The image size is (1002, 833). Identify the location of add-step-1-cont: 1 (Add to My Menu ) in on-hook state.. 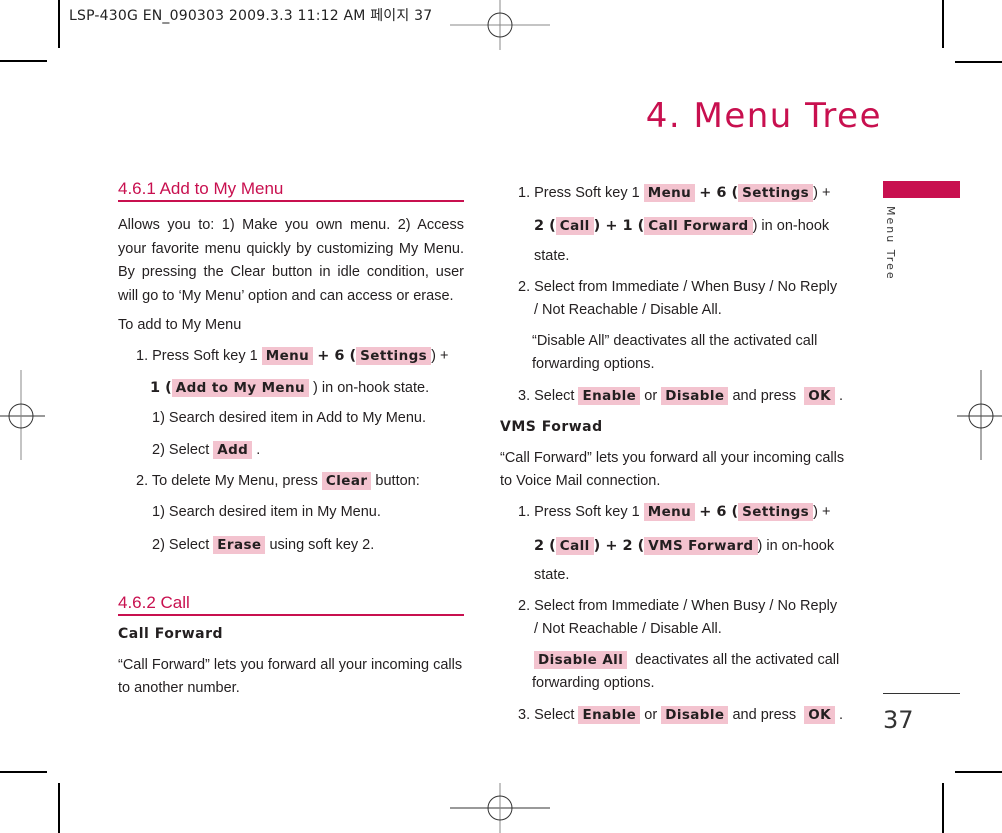
(289, 388).